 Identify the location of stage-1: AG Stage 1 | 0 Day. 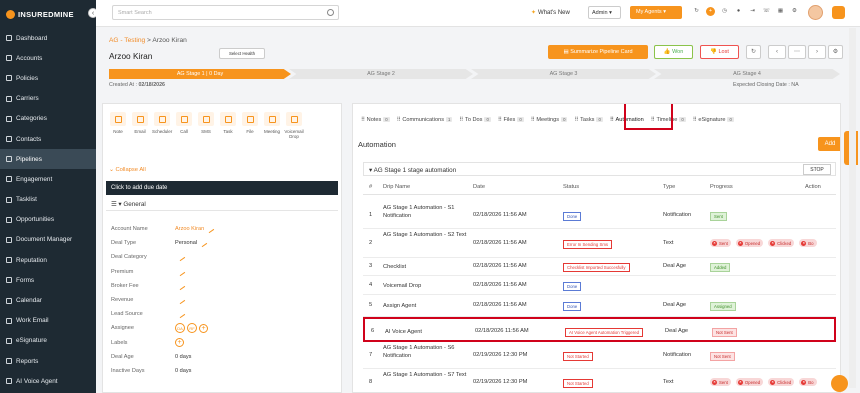
(200, 74).